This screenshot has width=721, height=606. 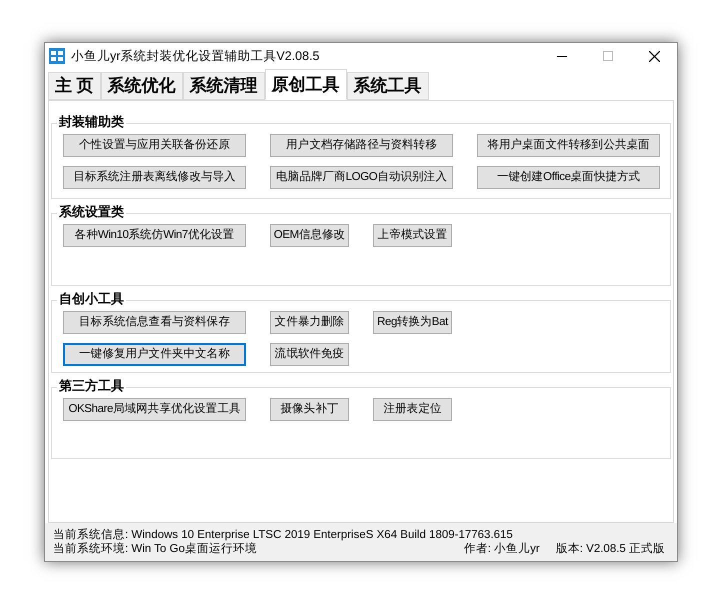 What do you see at coordinates (195, 56) in the screenshot?
I see `window-title: 小鱼儿yr系统封装优化设置辅助工具V2.08.5` at bounding box center [195, 56].